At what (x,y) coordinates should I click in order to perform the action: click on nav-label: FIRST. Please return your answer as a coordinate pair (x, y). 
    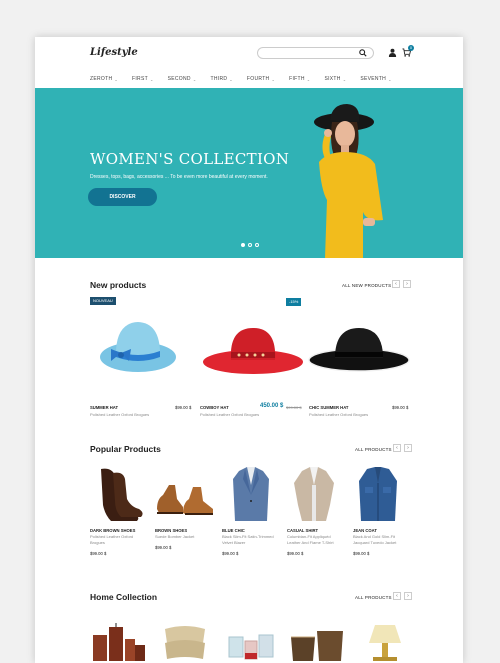
    Looking at the image, I should click on (140, 79).